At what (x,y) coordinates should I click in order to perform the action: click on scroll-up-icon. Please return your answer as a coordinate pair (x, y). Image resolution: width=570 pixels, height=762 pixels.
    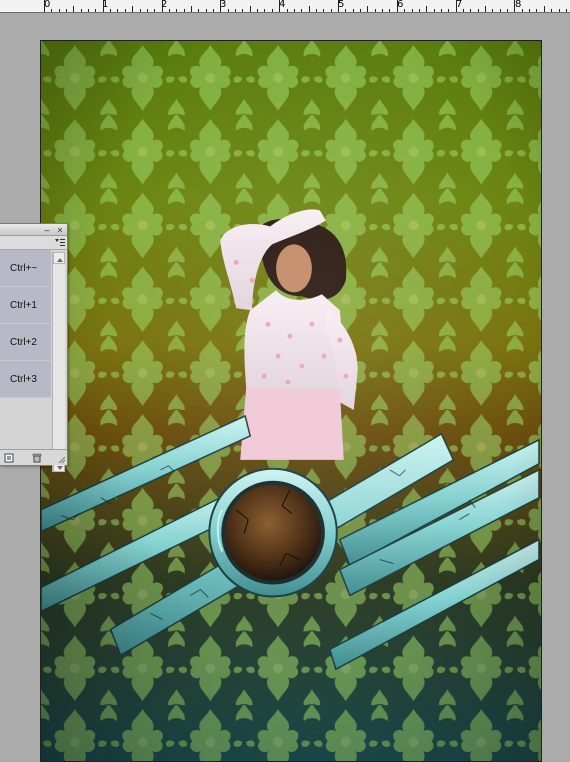
    Looking at the image, I should click on (59, 258).